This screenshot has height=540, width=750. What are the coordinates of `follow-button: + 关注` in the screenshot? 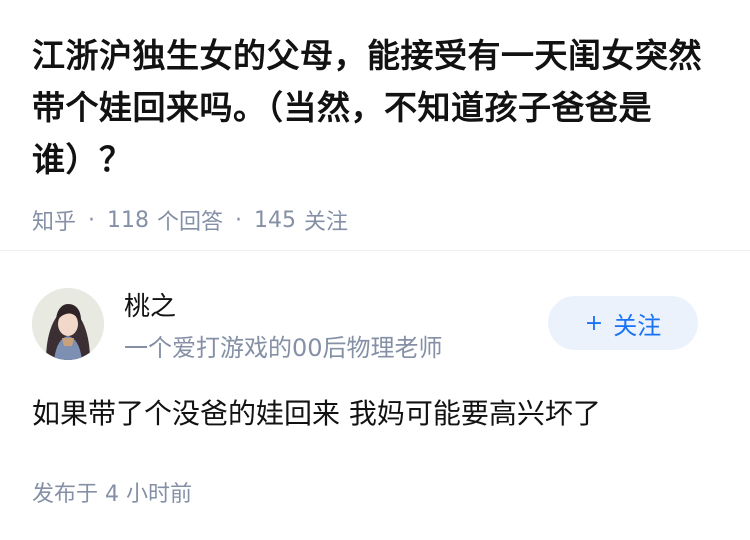 It's located at (623, 323).